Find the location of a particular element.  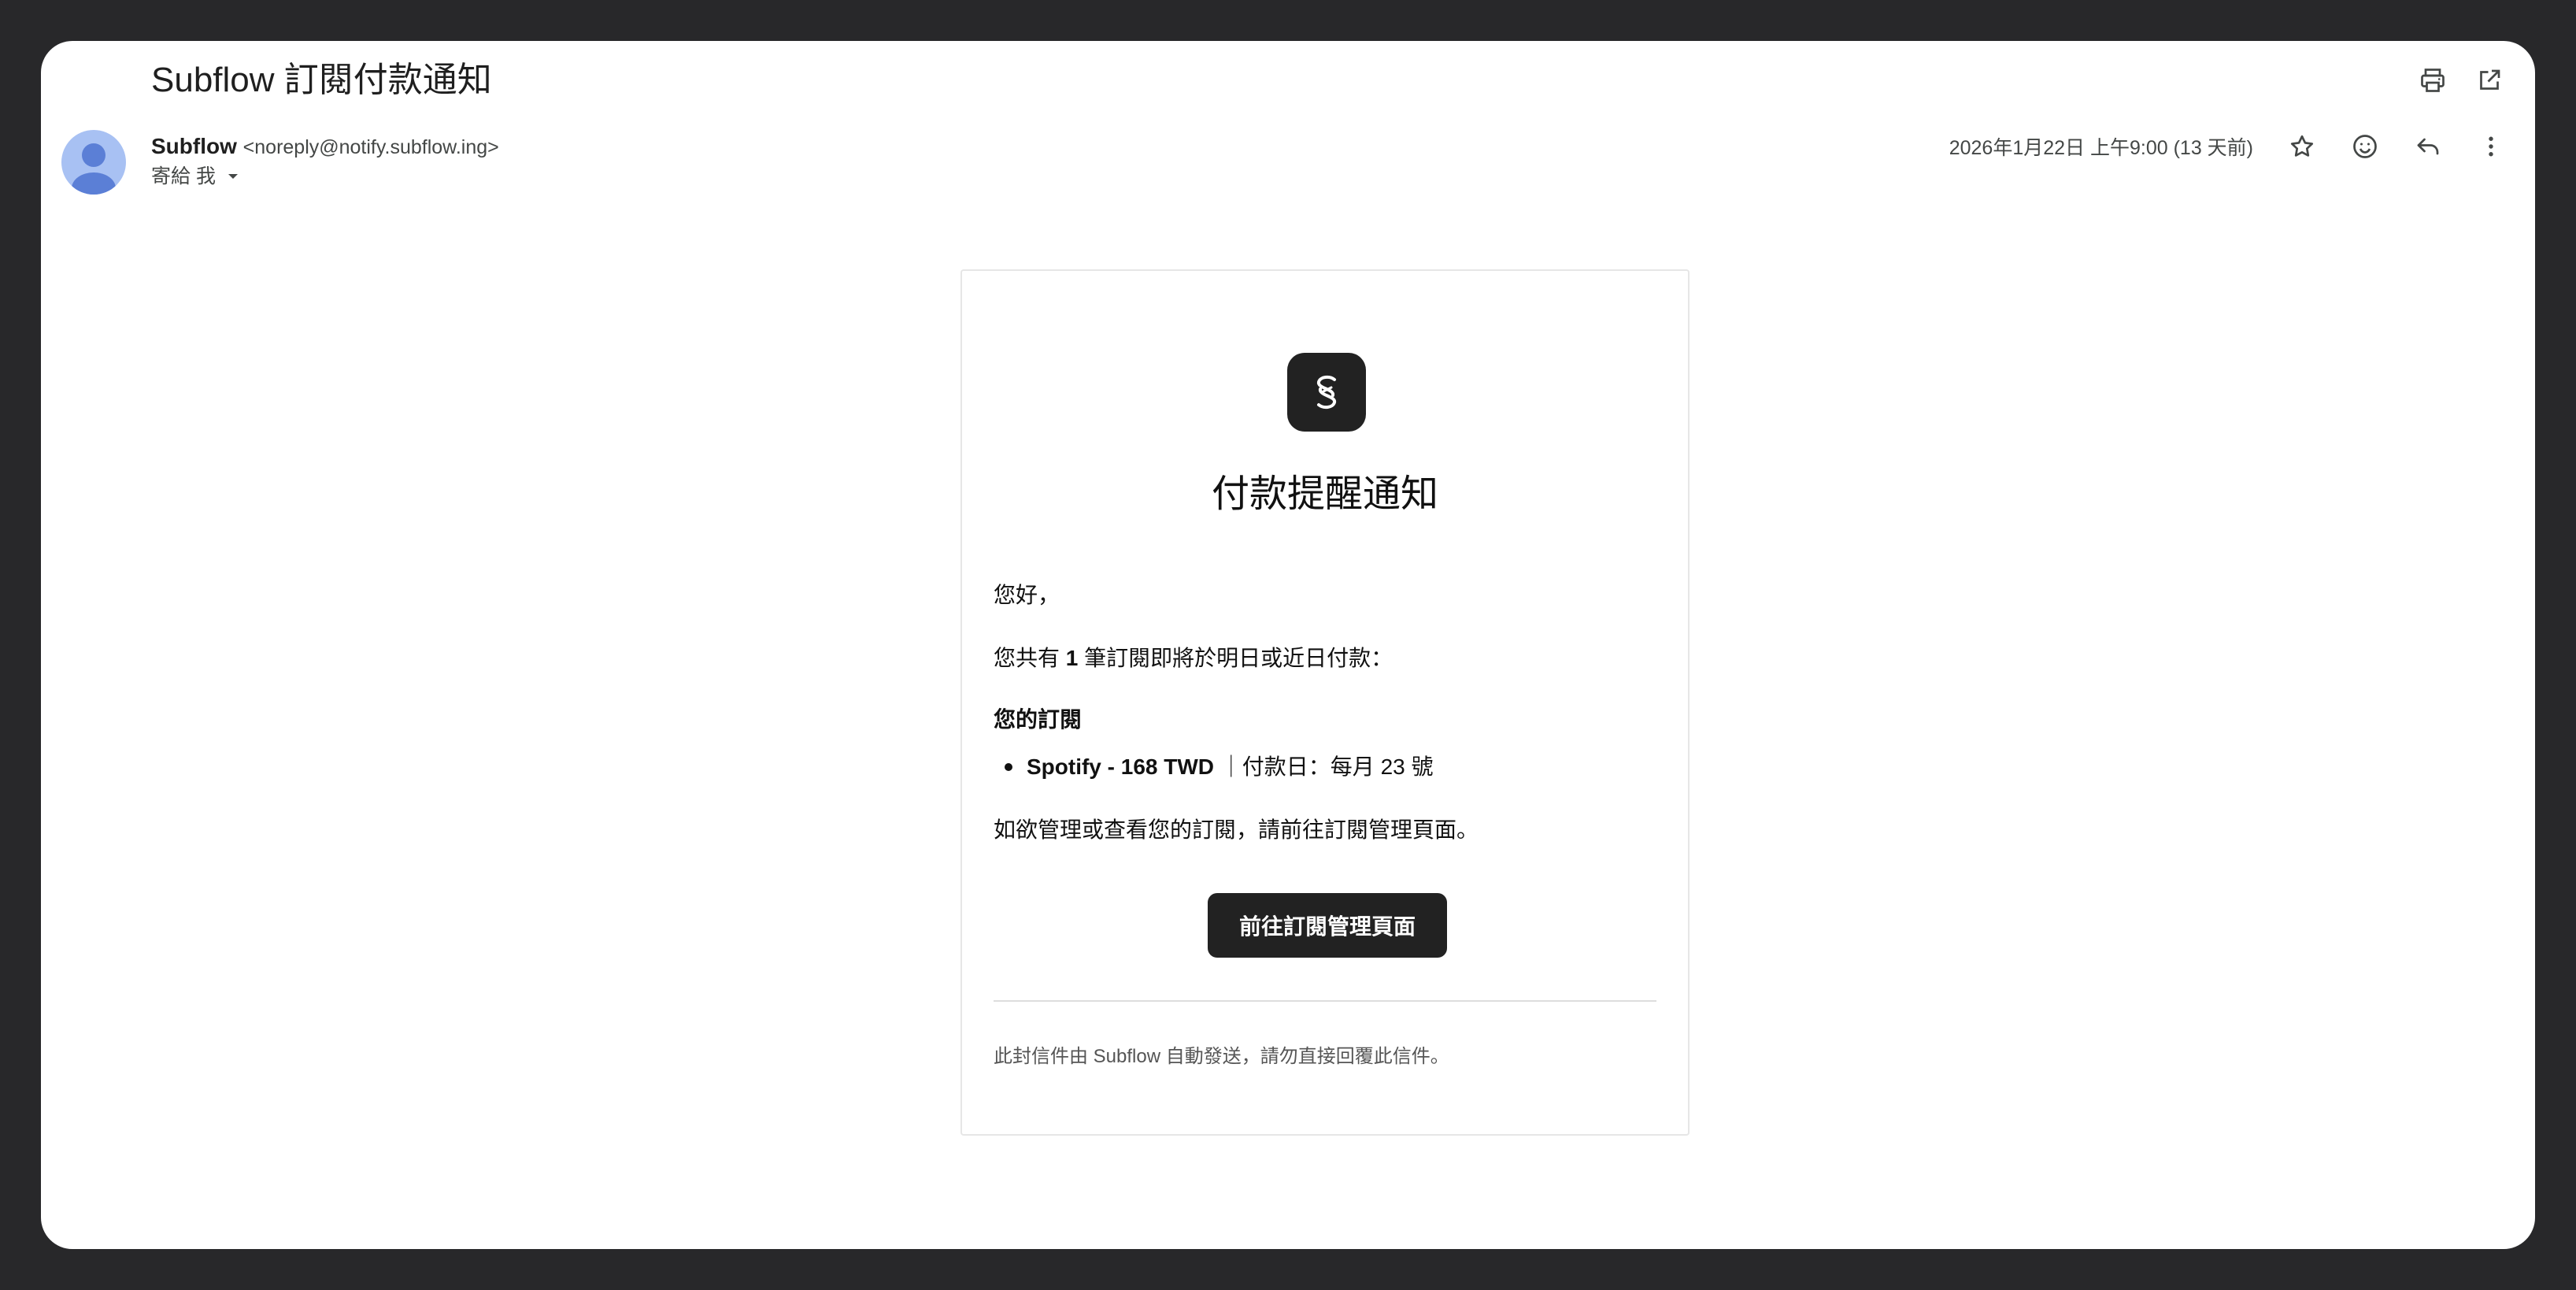

star-icon is located at coordinates (2302, 146).